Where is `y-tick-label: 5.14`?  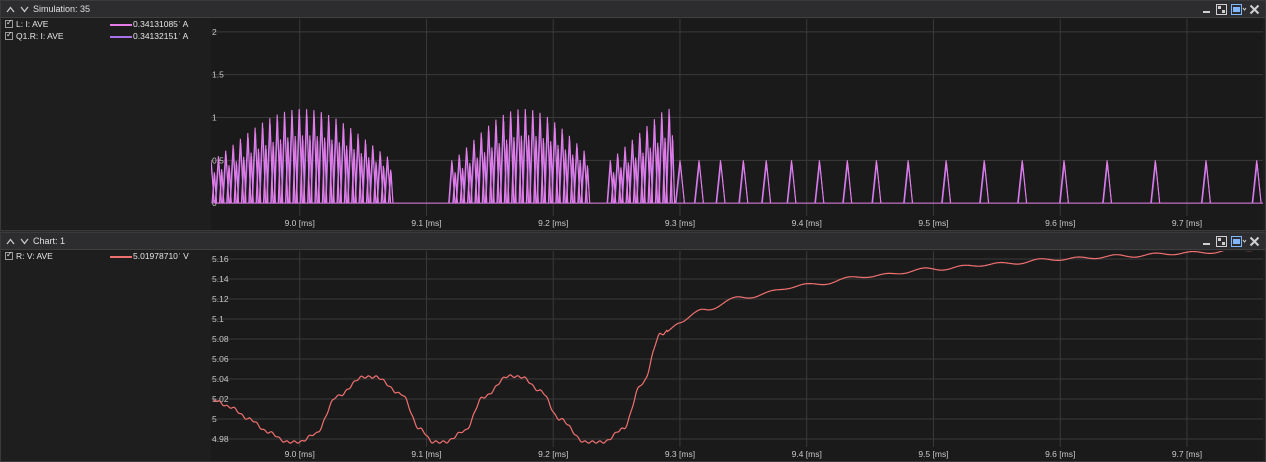 y-tick-label: 5.14 is located at coordinates (220, 279).